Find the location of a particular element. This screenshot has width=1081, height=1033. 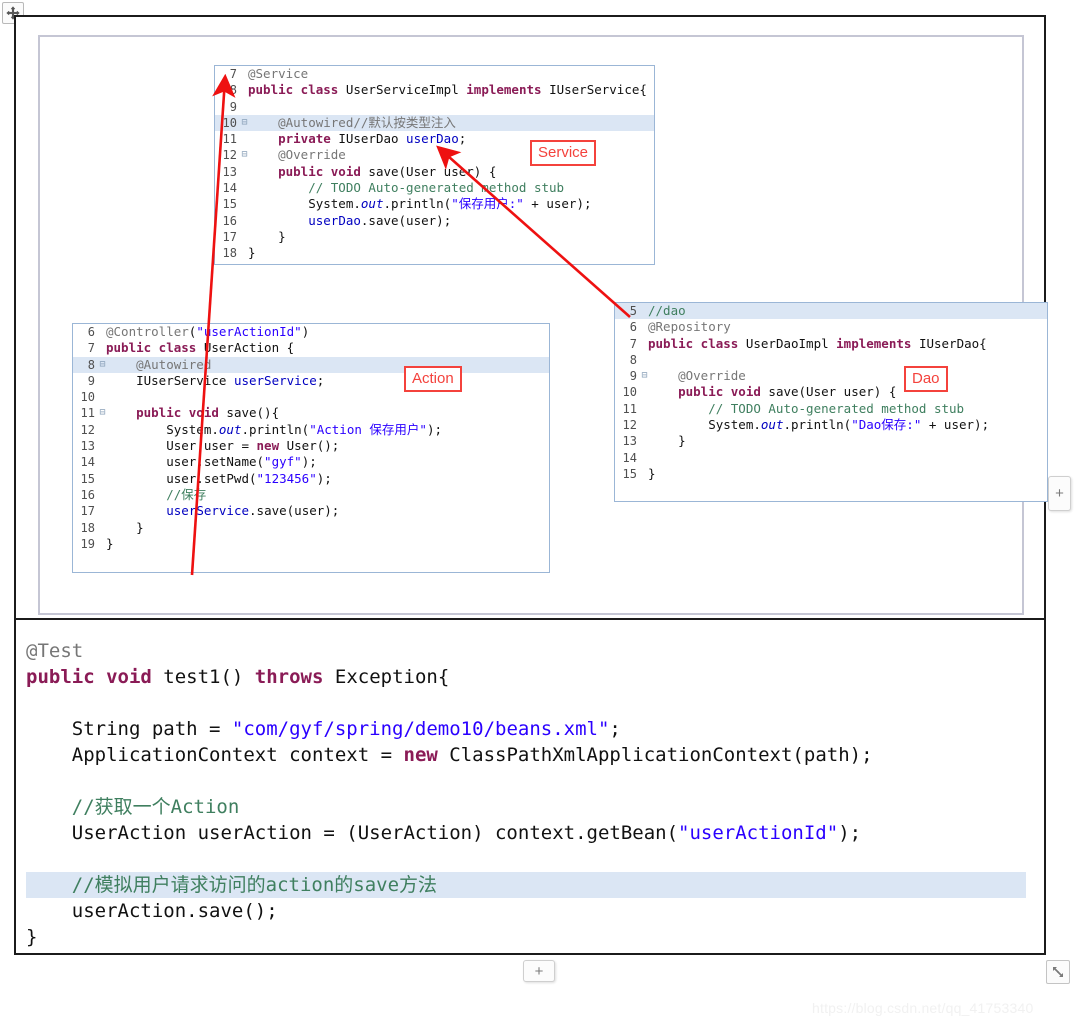

code-token: save(User user) { is located at coordinates (432, 171).